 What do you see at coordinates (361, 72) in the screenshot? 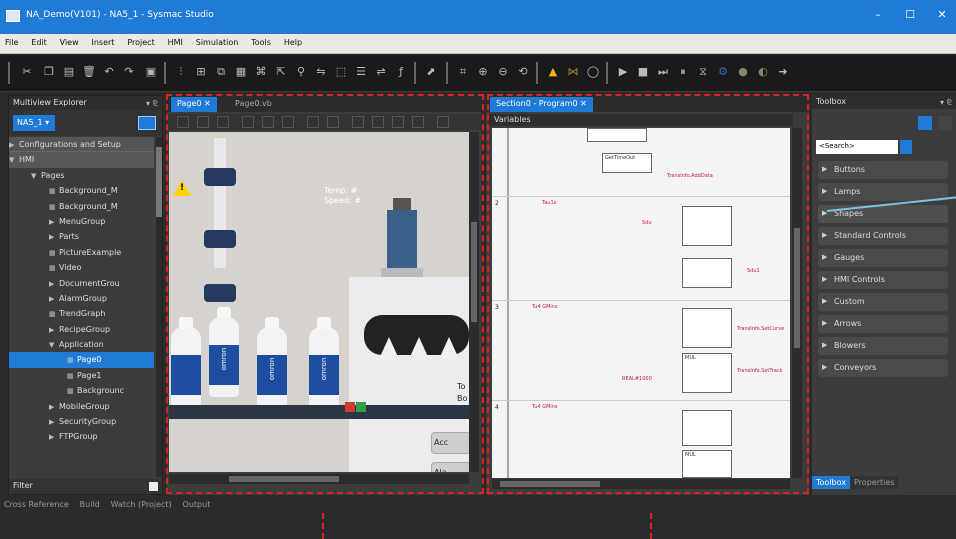
I see `list-icon: ☰` at bounding box center [361, 72].